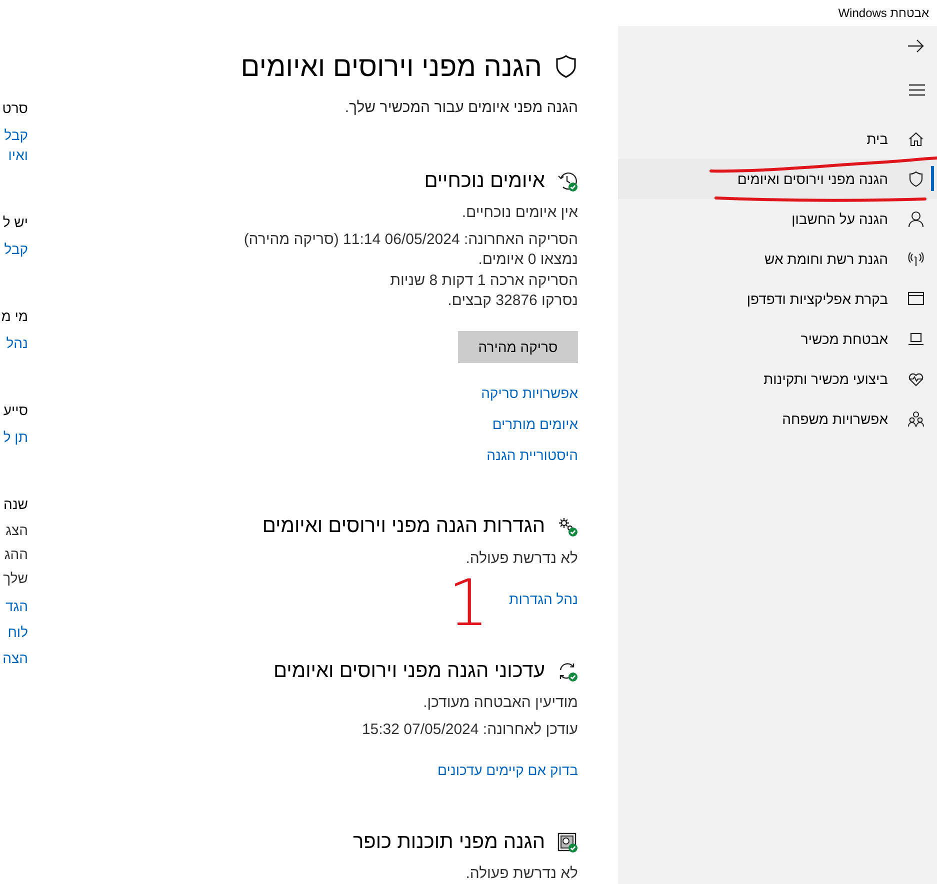  What do you see at coordinates (567, 526) in the screenshot?
I see `gears-check-icon` at bounding box center [567, 526].